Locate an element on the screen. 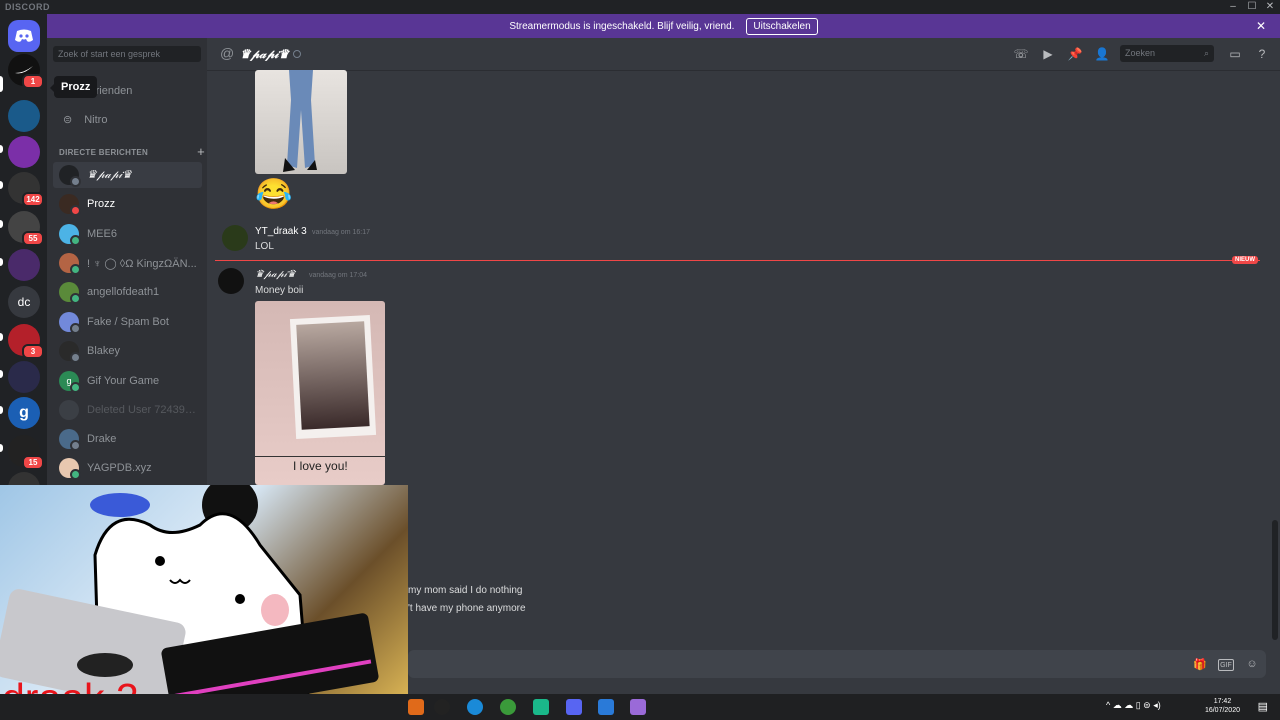  clock: 17:42 16/07/2020 is located at coordinates (1222, 706).